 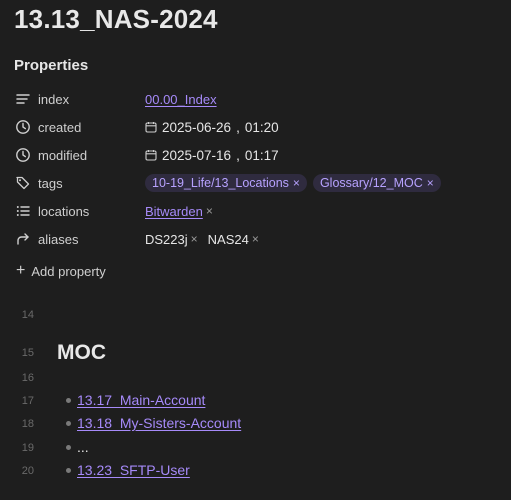 What do you see at coordinates (27, 401) in the screenshot?
I see `line-number: 17` at bounding box center [27, 401].